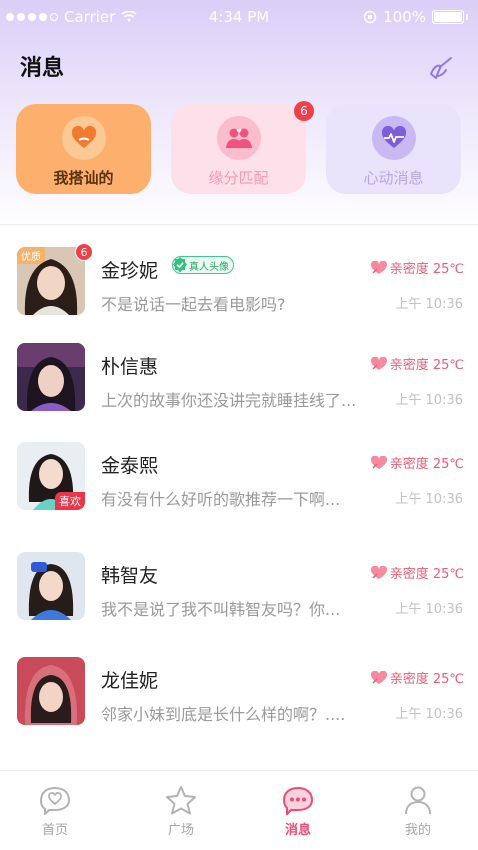 The height and width of the screenshot is (850, 478). I want to click on like-tag: 喜欢, so click(70, 501).